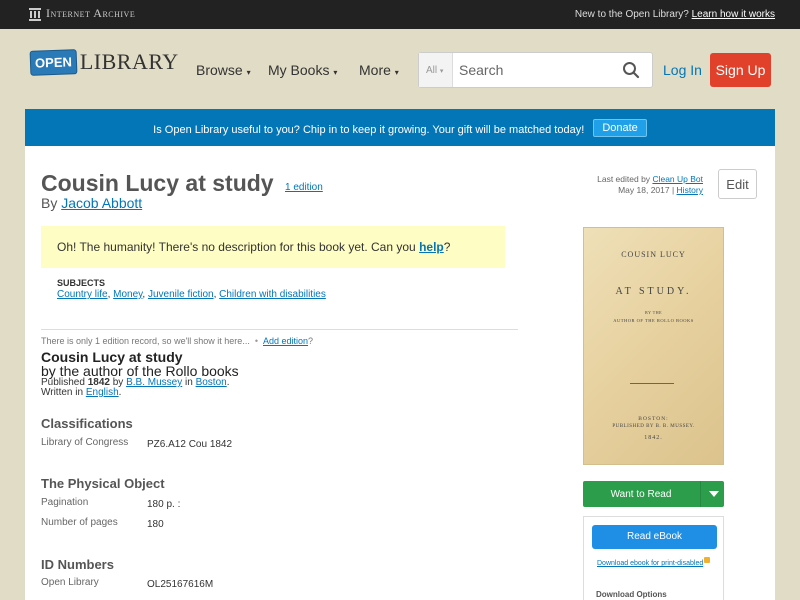  I want to click on add-edition-link: Add edition, so click(285, 341).